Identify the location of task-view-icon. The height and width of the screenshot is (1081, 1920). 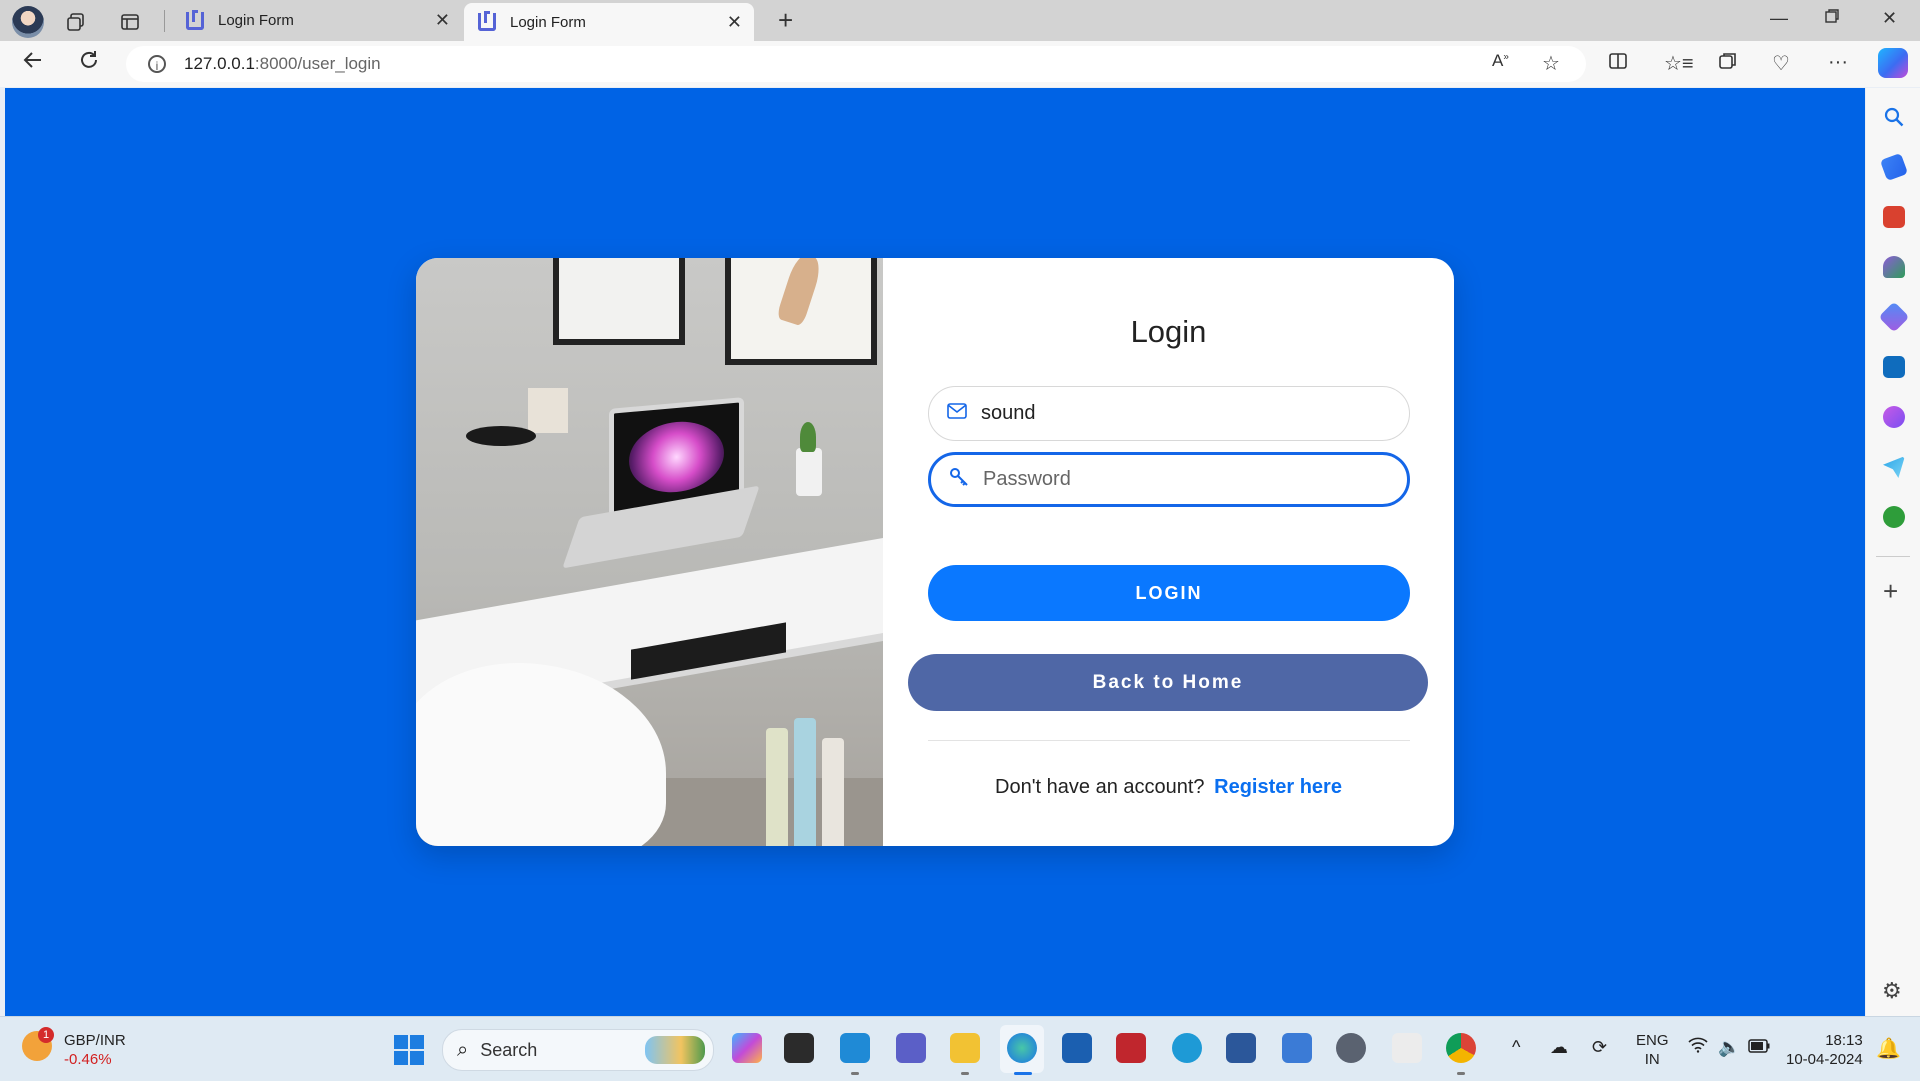
(799, 1048).